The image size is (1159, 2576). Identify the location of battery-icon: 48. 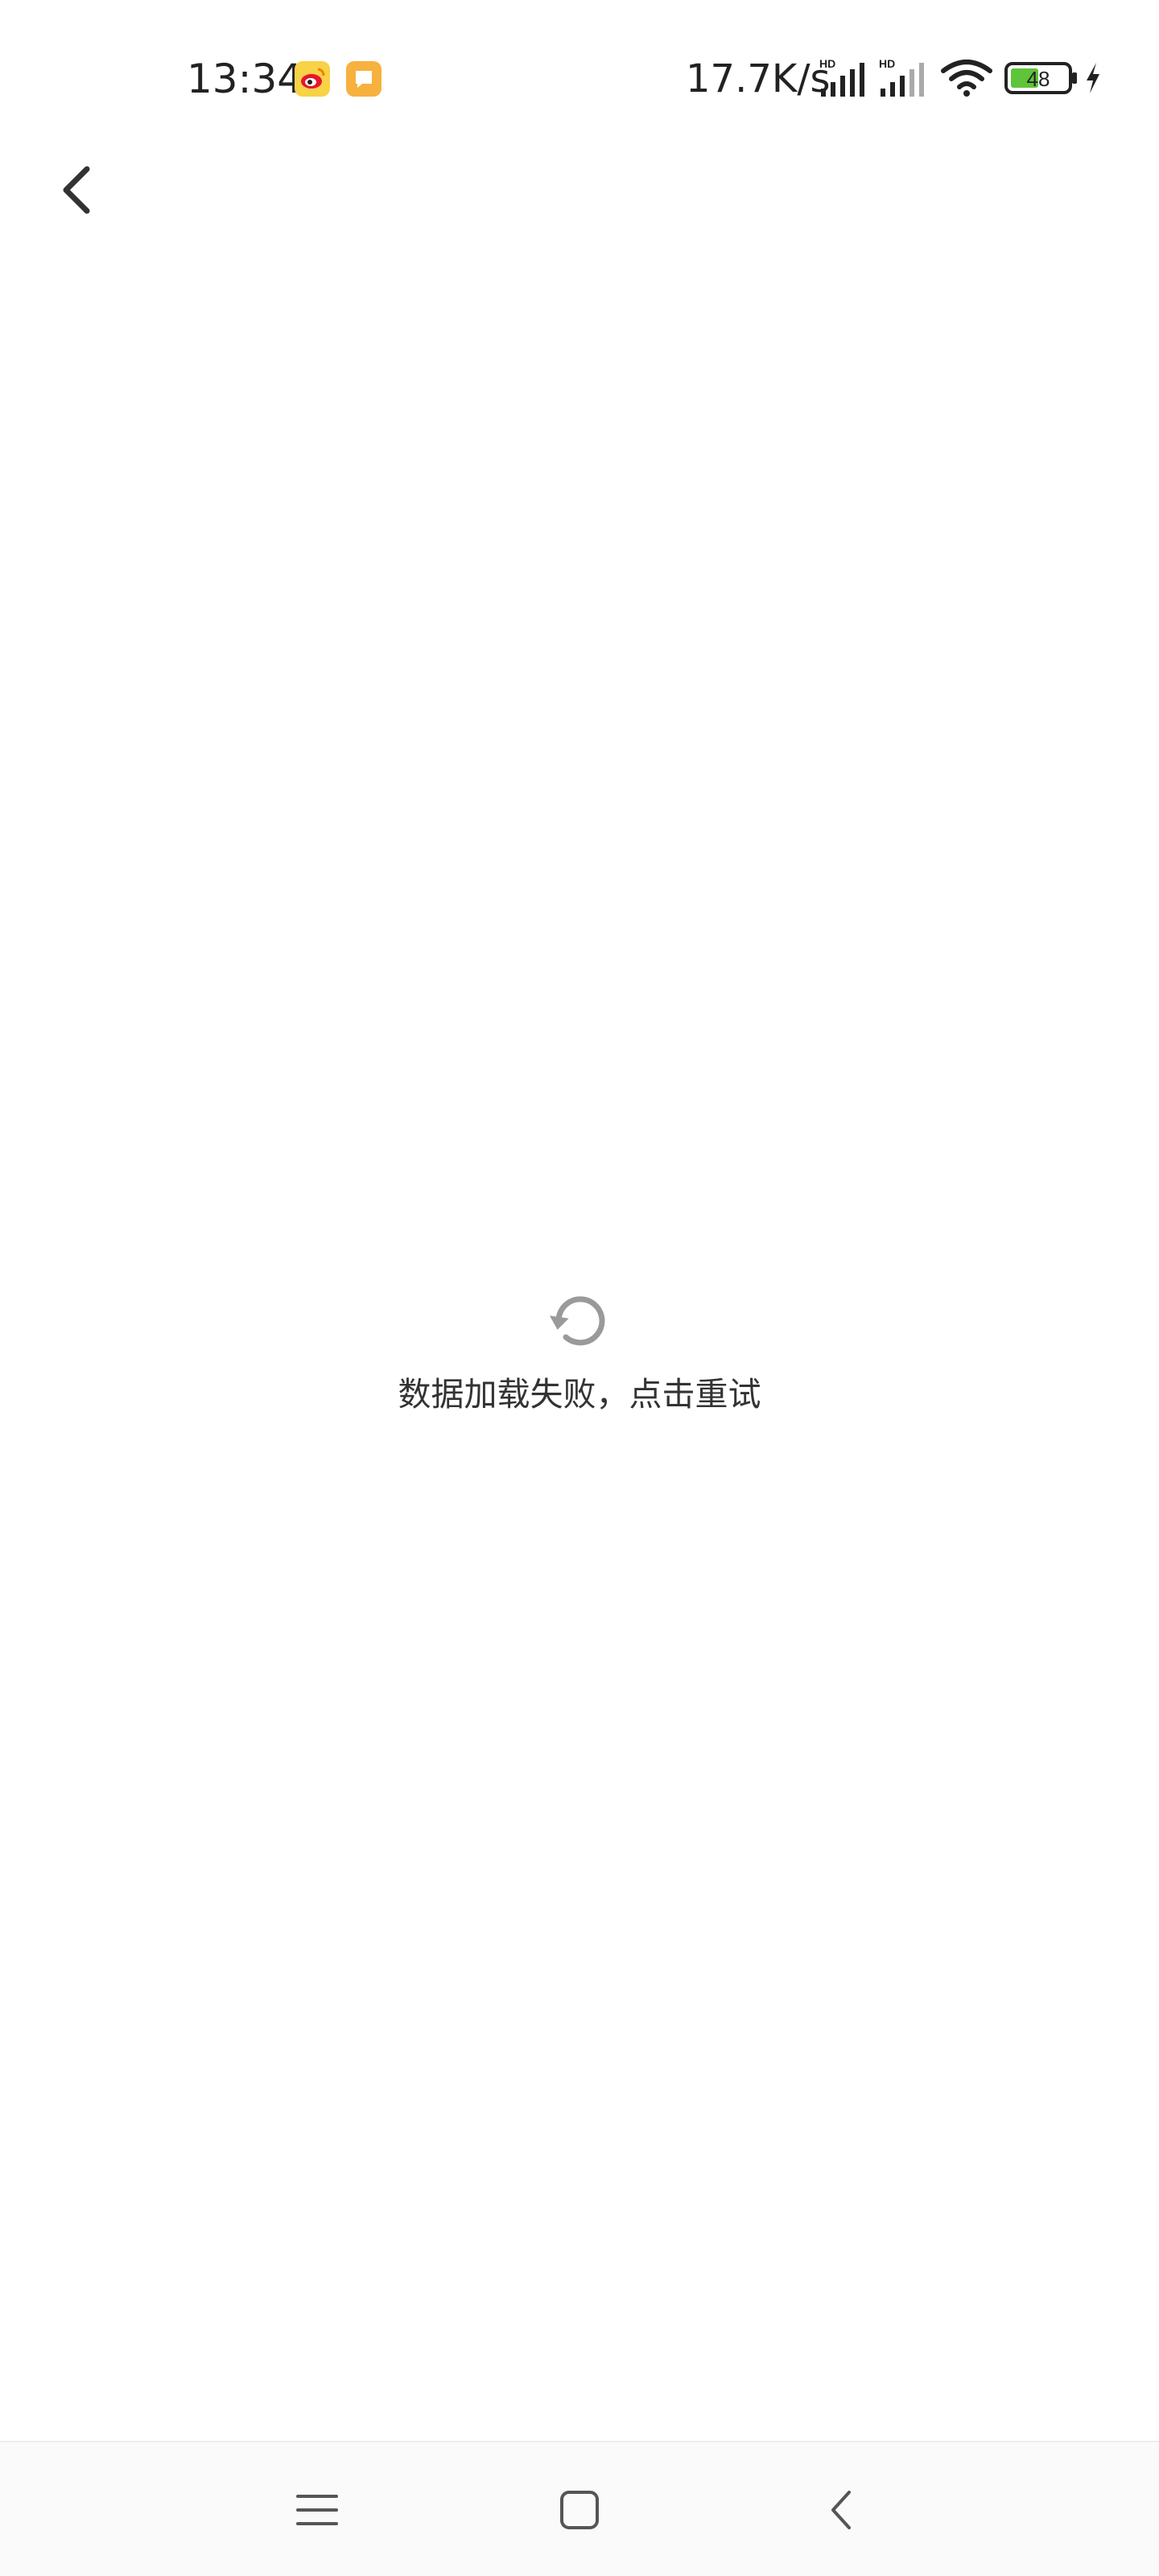
(1041, 78).